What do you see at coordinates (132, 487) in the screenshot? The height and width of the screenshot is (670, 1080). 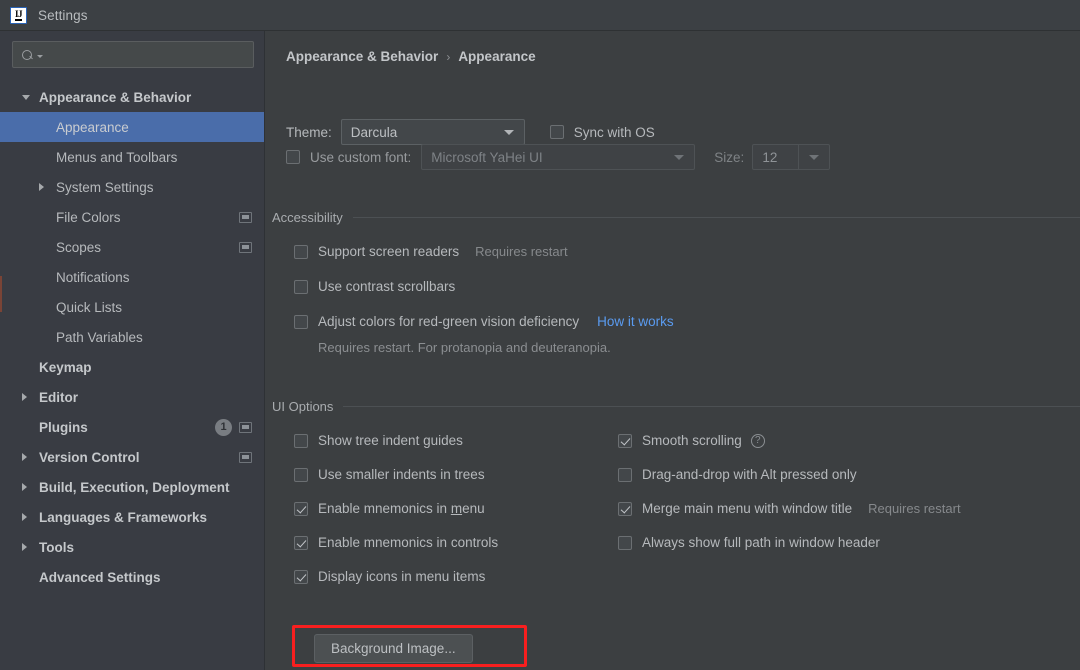 I see `sidebar-item-build-execution-deployment: Build, Execution, Deployment` at bounding box center [132, 487].